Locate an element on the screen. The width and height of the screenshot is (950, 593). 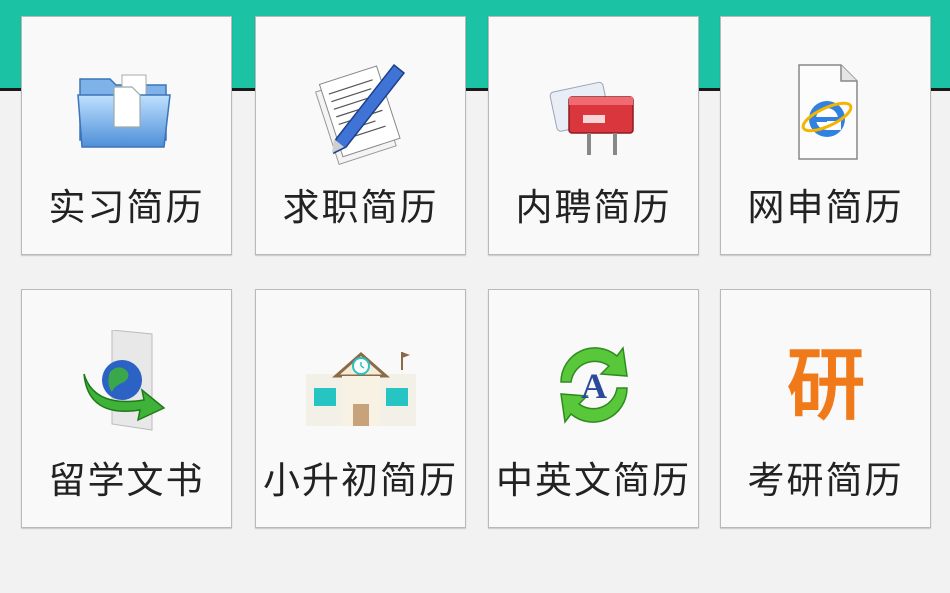
tile-postgraduate-resume: 研 考研简历 is located at coordinates (825, 408).